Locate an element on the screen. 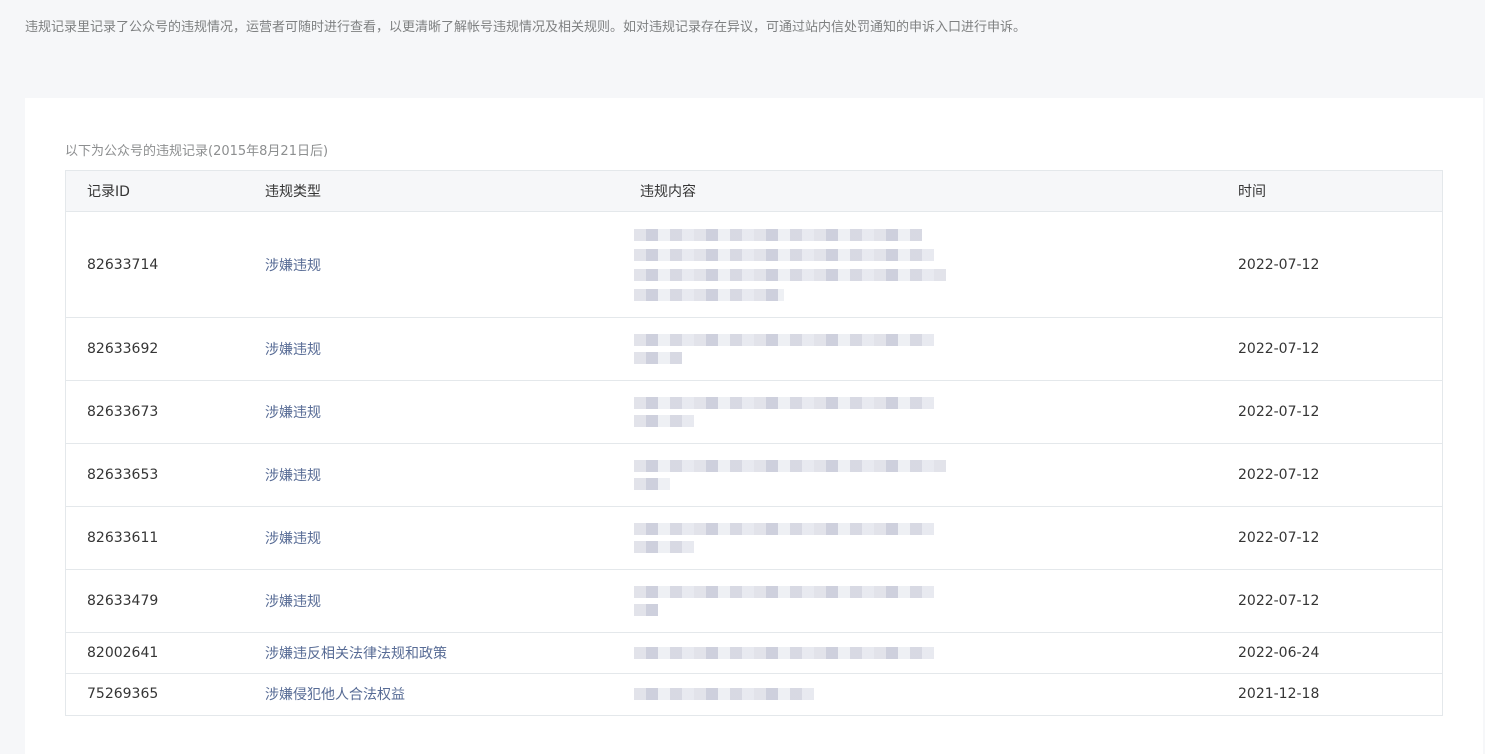 Image resolution: width=1485 pixels, height=754 pixels. table-header: 记录ID 违规类型 违规内容 时间 is located at coordinates (754, 191).